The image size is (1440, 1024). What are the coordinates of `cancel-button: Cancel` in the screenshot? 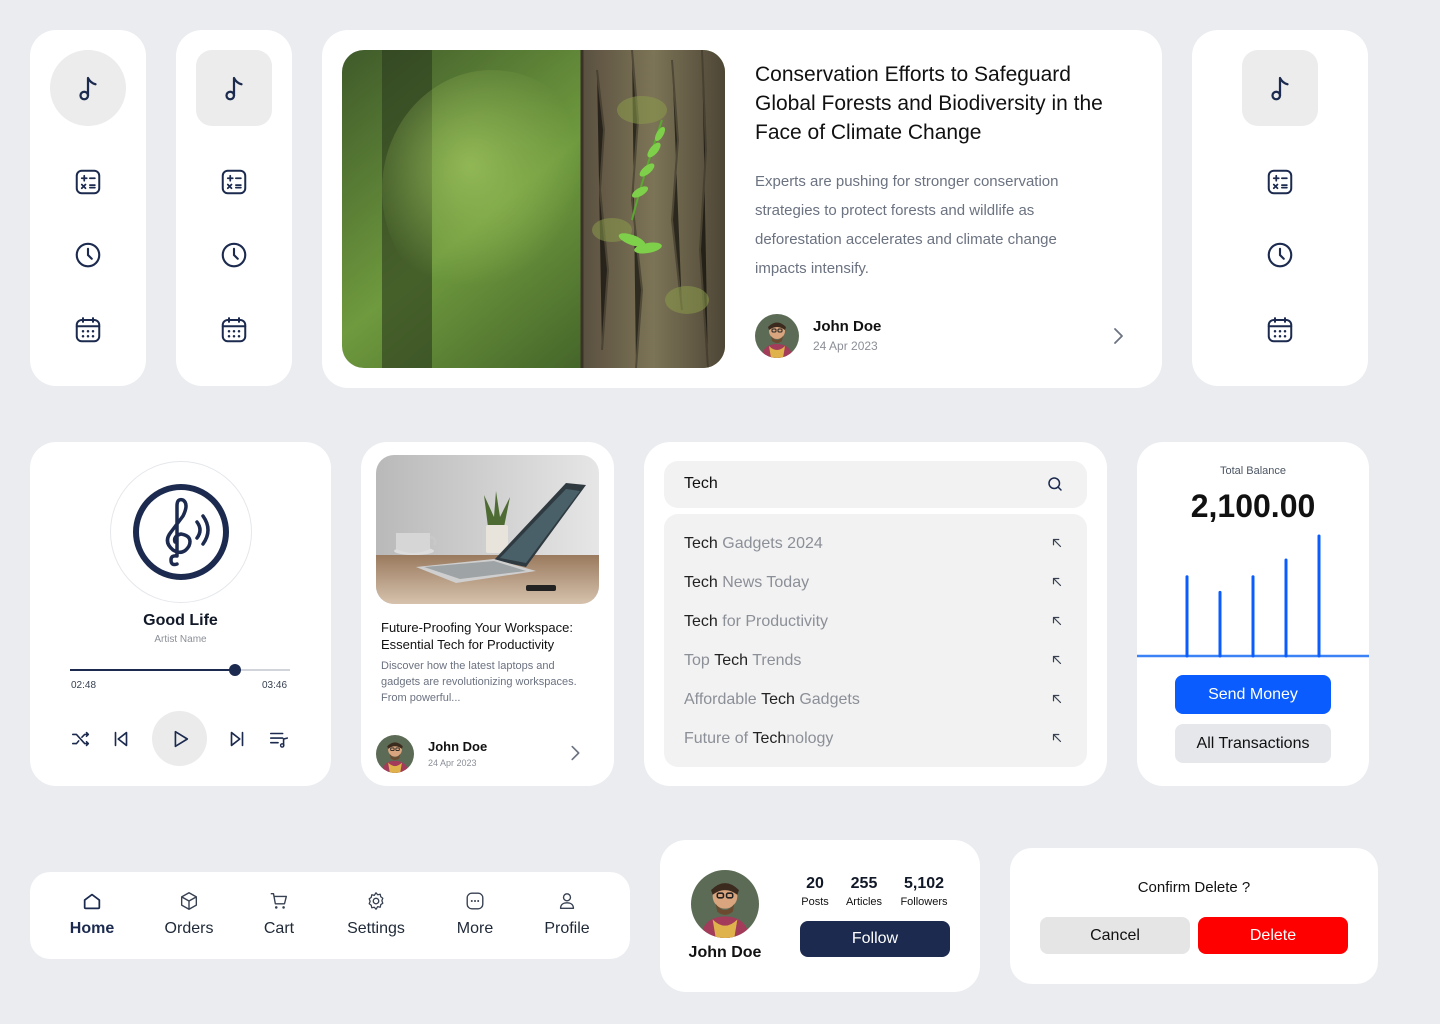 It's located at (1115, 935).